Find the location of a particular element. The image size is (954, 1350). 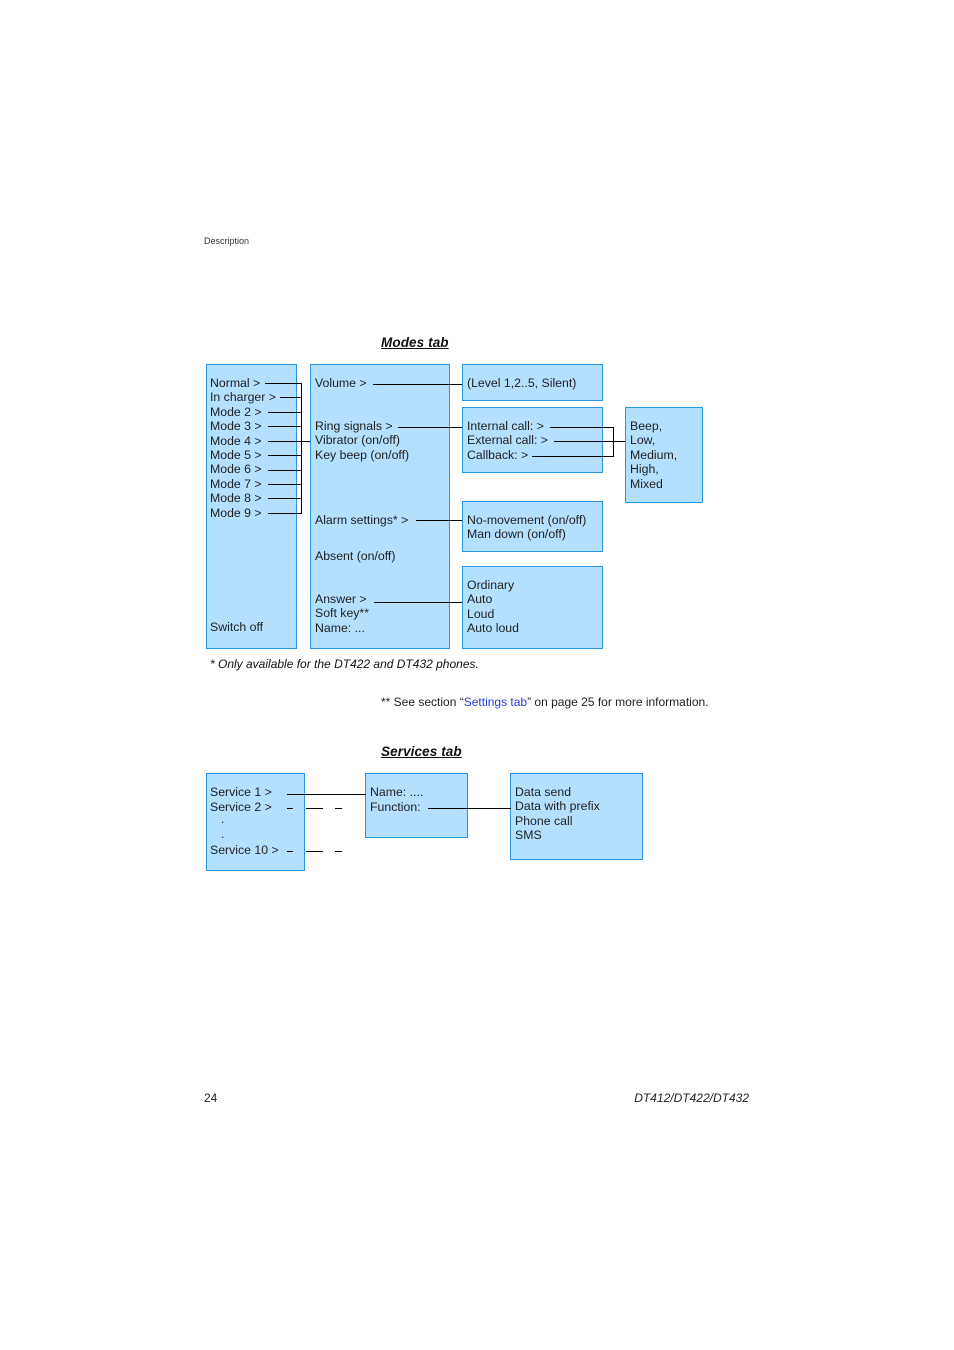

services-connector-lines is located at coordinates (399, 823).